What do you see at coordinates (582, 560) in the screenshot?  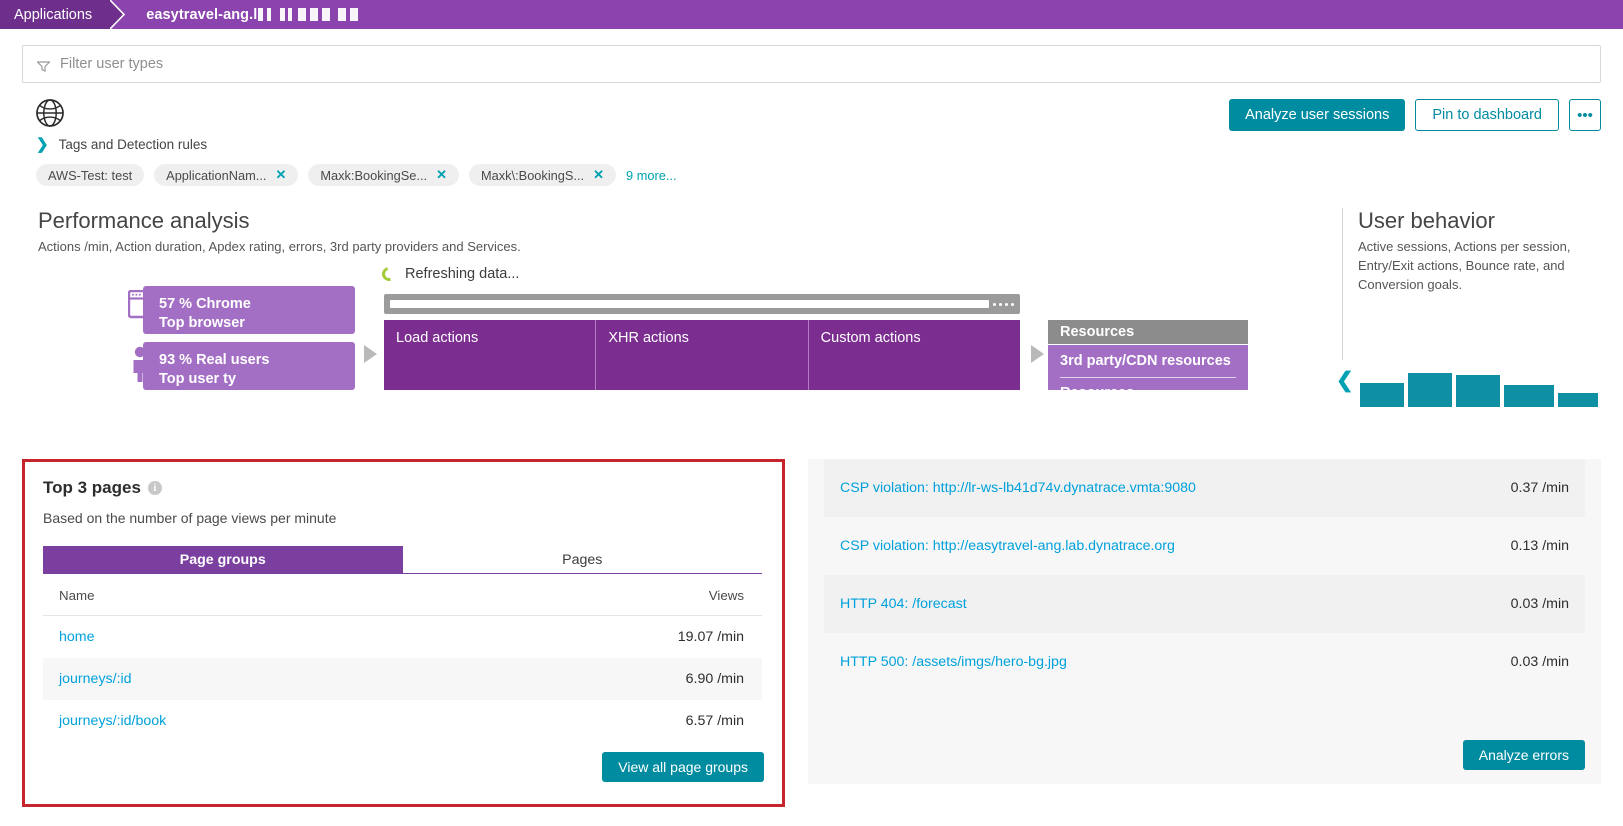 I see `tab-pages: Pages` at bounding box center [582, 560].